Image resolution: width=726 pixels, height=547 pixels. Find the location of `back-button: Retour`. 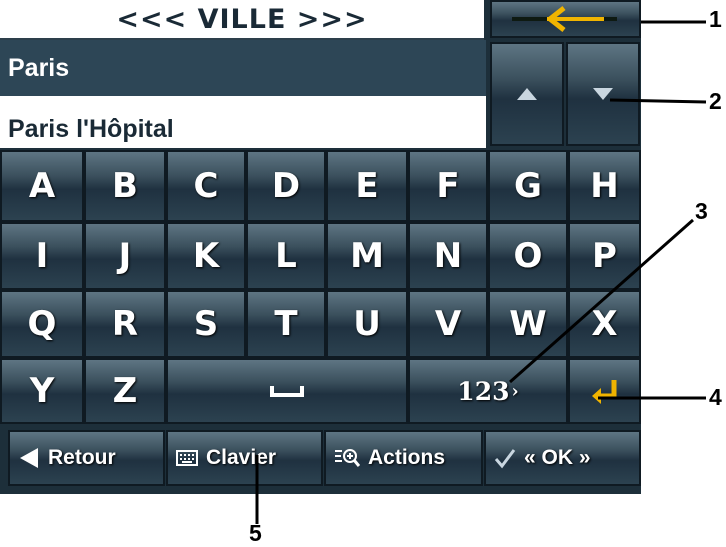

back-button: Retour is located at coordinates (86, 458).